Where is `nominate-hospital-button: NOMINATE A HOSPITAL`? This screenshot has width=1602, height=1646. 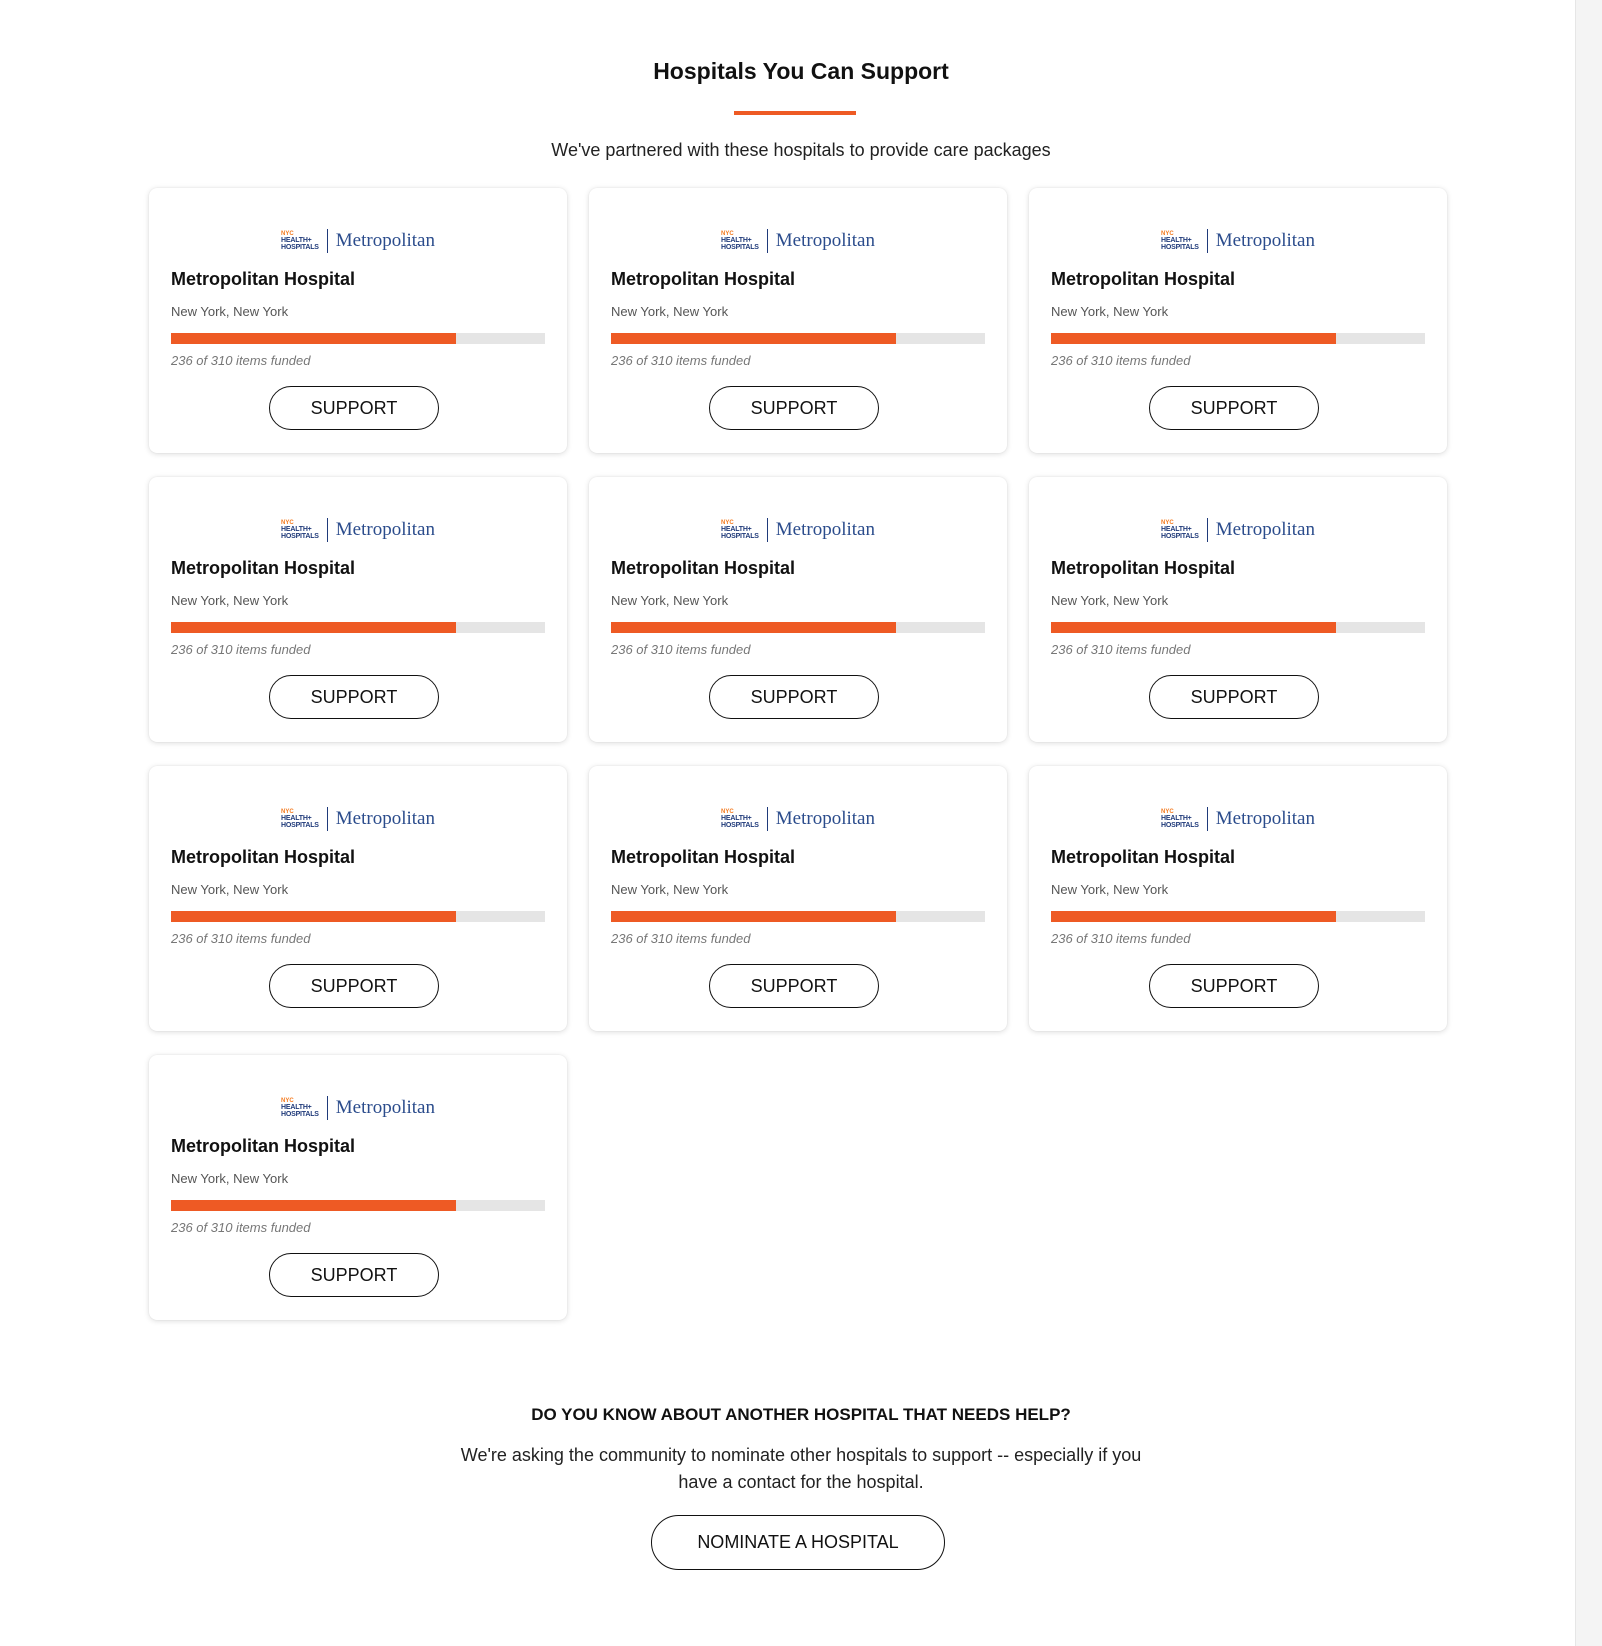 nominate-hospital-button: NOMINATE A HOSPITAL is located at coordinates (798, 1542).